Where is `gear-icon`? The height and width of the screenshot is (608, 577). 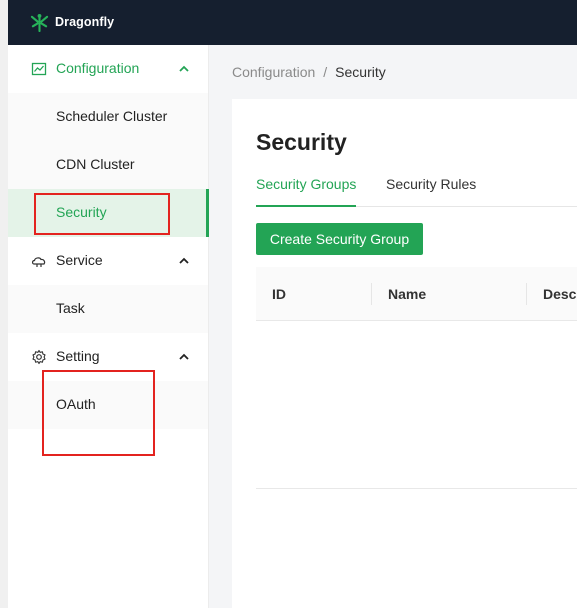
gear-icon is located at coordinates (39, 357).